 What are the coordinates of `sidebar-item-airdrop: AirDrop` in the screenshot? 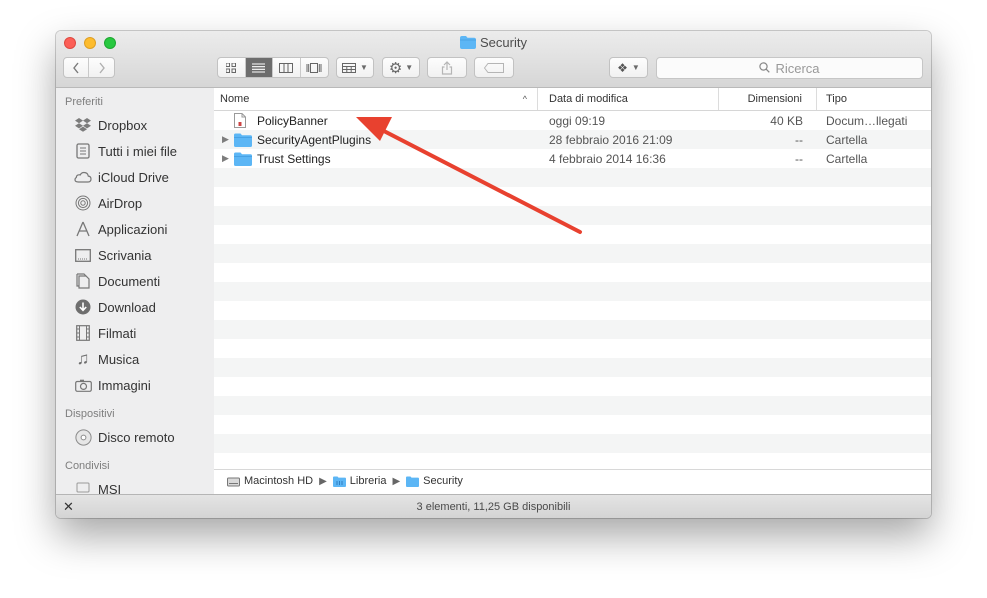 It's located at (135, 203).